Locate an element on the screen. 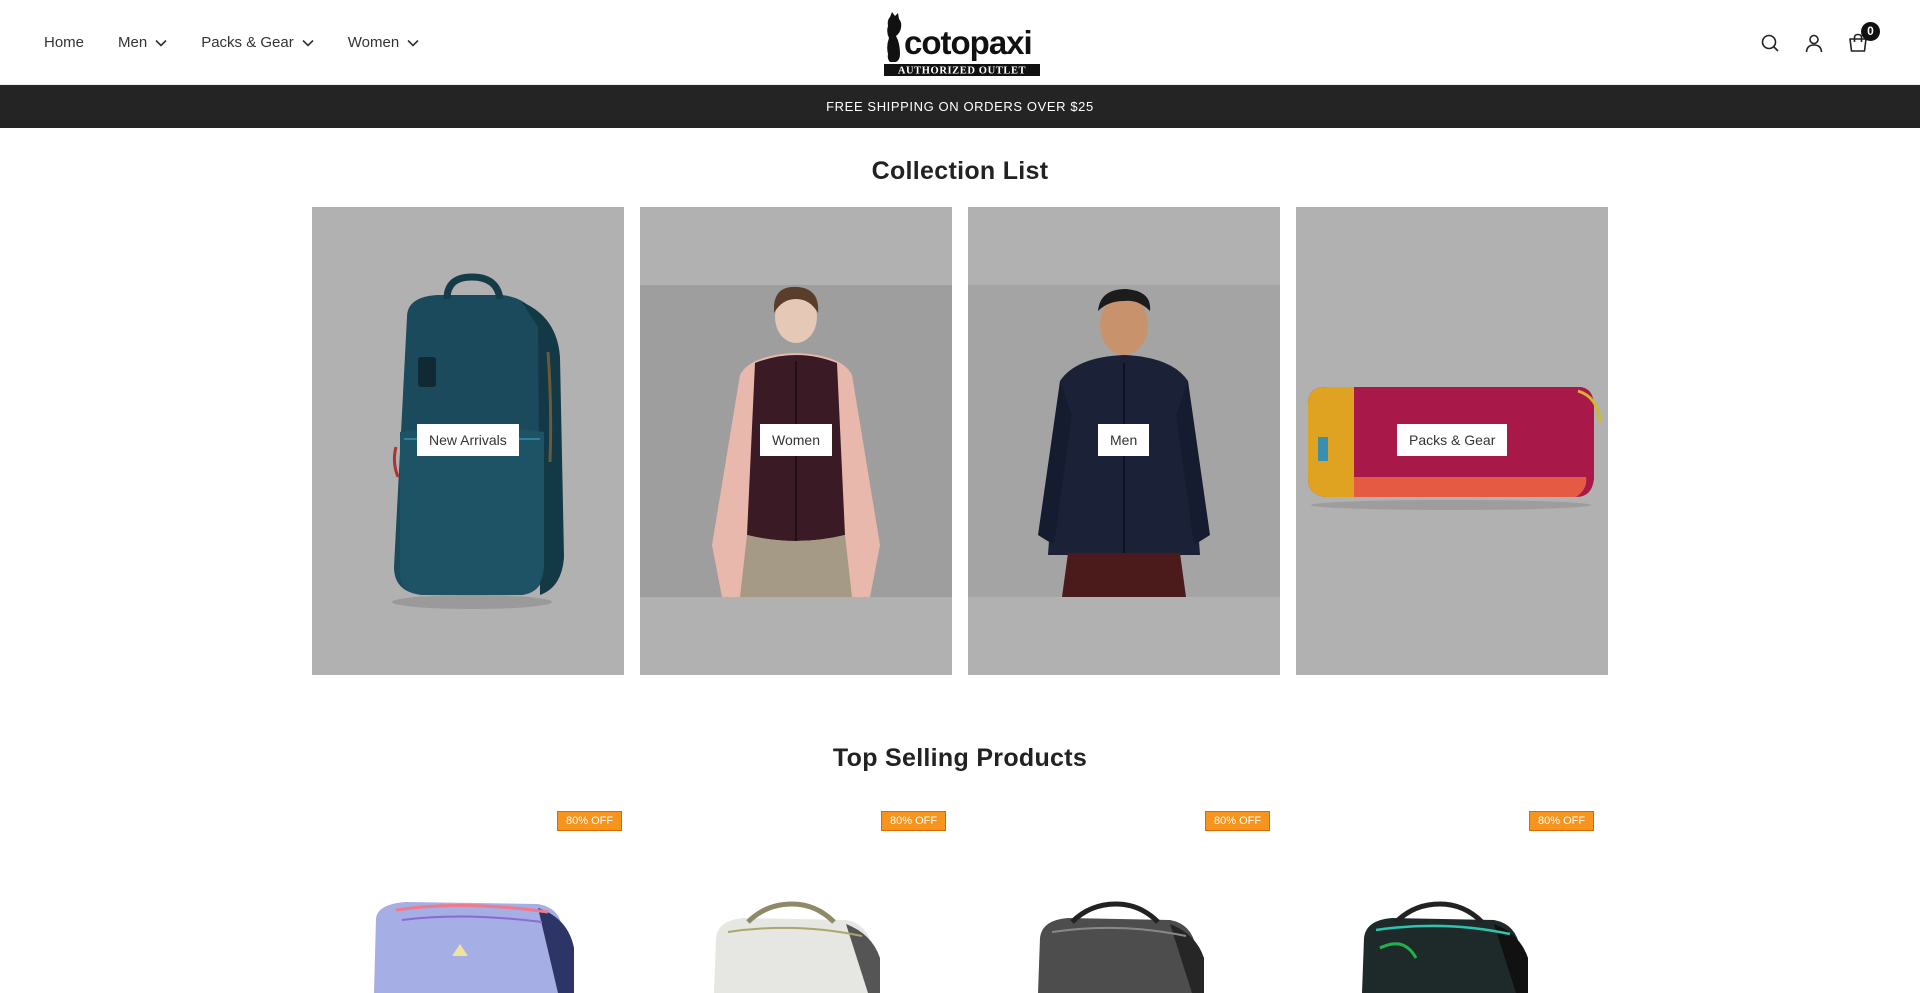  nav-item-label: Men is located at coordinates (133, 42).